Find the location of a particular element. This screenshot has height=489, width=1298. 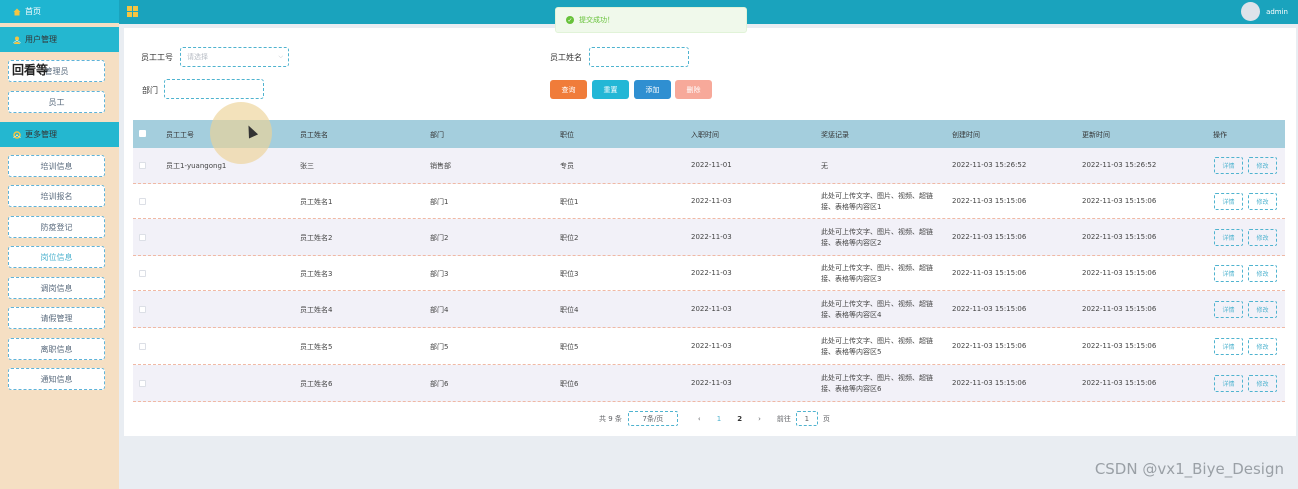

sidebar-item-training: 培训信息 is located at coordinates (56, 166).